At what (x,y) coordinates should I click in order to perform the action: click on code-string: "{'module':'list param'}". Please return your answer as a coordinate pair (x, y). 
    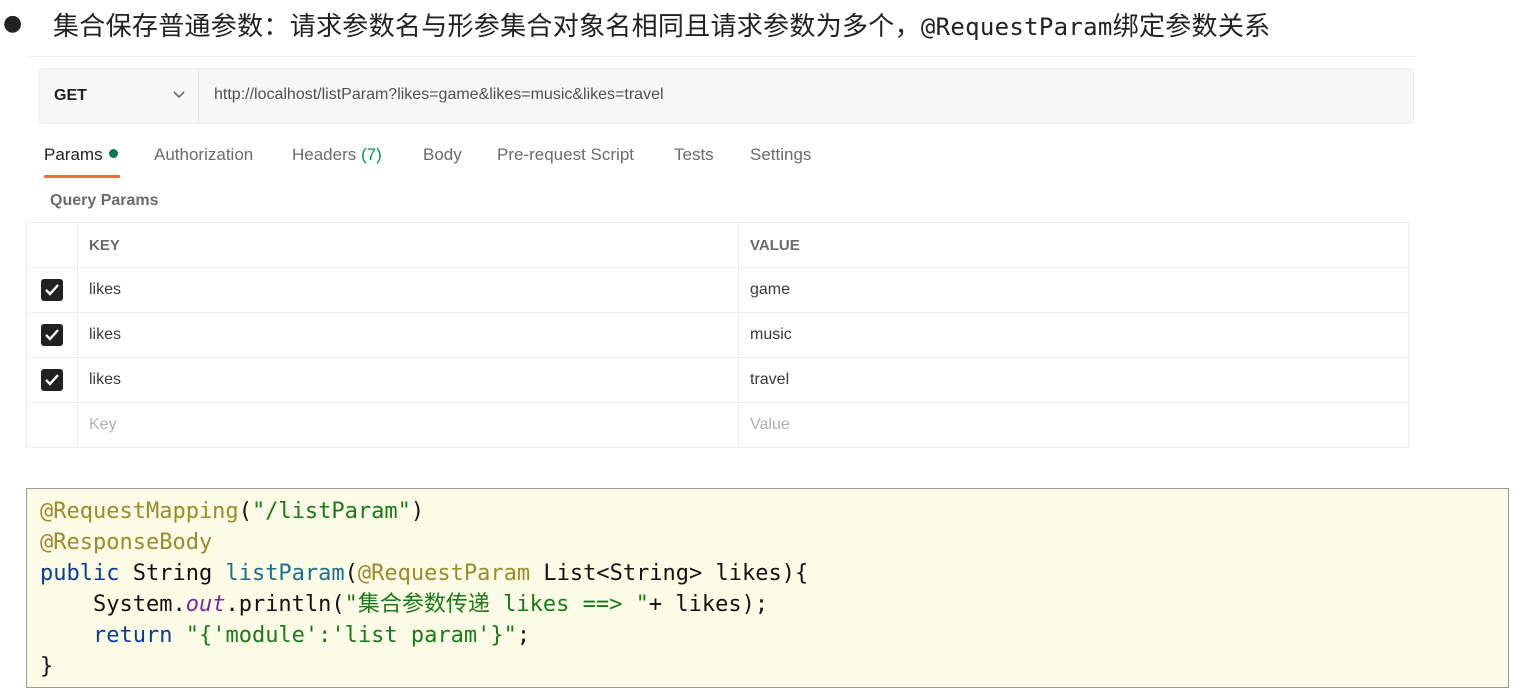
    Looking at the image, I should click on (351, 635).